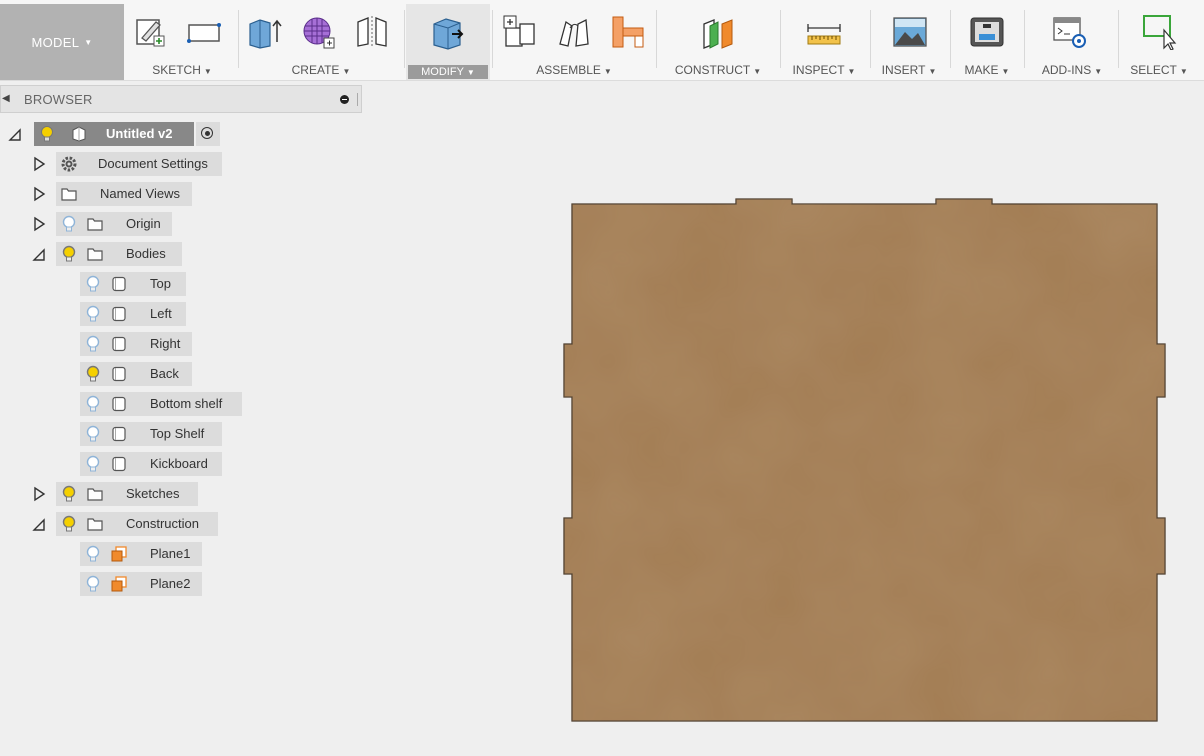 Image resolution: width=1204 pixels, height=756 pixels. I want to click on tree-item-document-settings: Document Settings, so click(130, 164).